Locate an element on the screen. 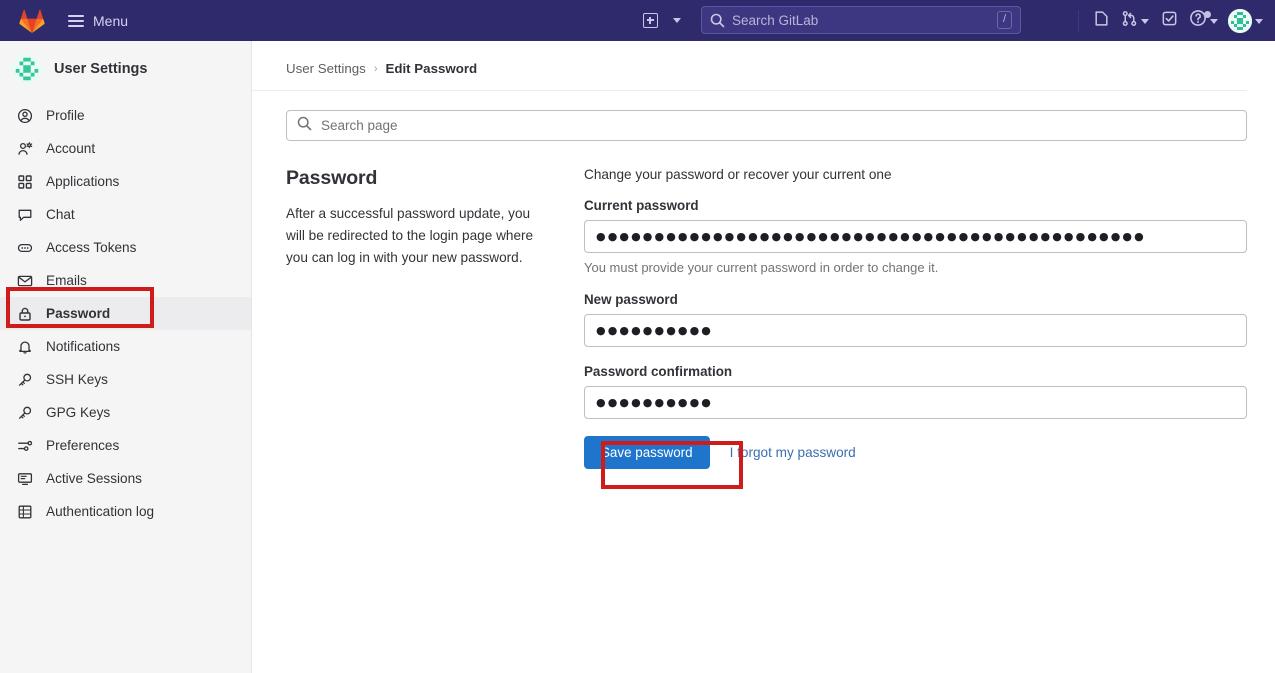  form-actions: Save password I forgot my password is located at coordinates (915, 452).